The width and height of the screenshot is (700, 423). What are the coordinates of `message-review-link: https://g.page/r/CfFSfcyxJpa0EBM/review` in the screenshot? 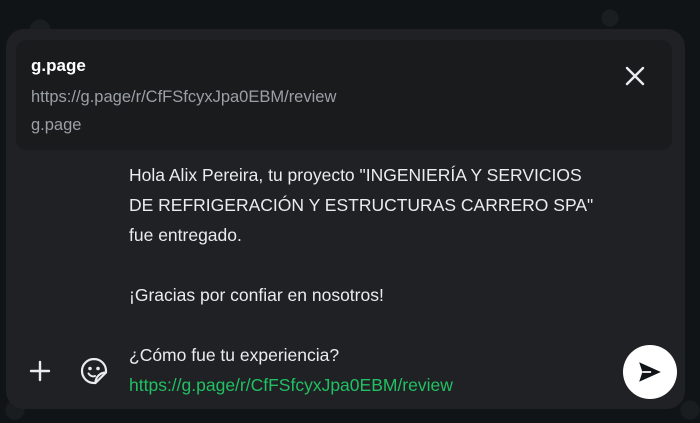 It's located at (364, 385).